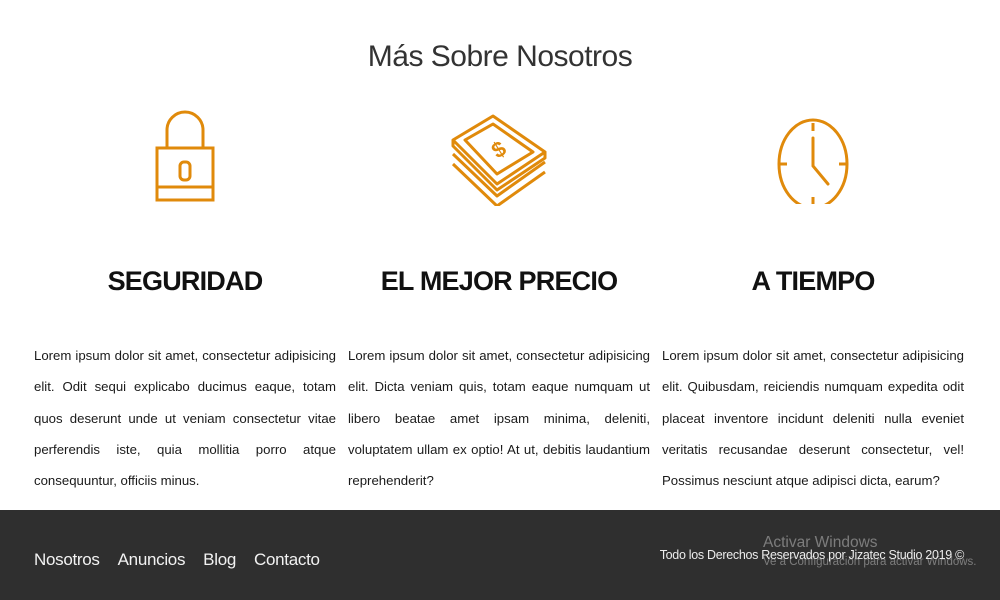  What do you see at coordinates (499, 281) in the screenshot?
I see `feature-title: EL MEJOR PRECIO` at bounding box center [499, 281].